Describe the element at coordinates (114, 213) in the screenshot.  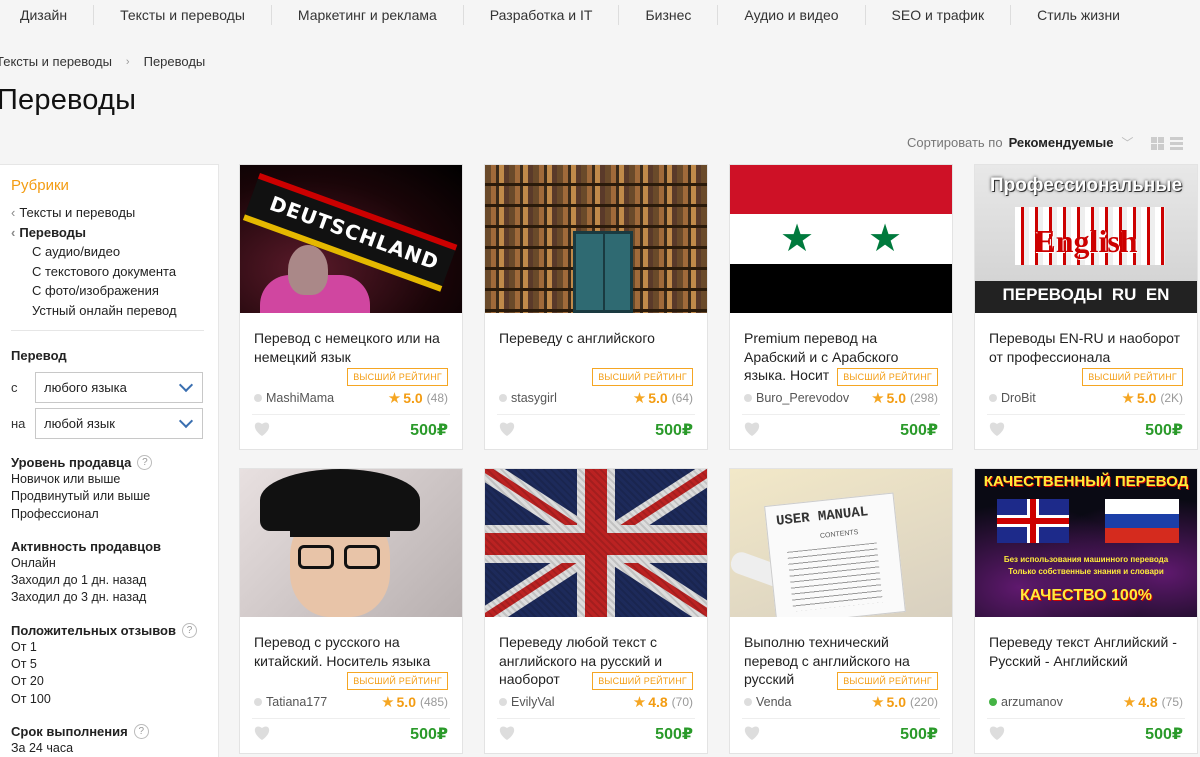
I see `sidebar-cat-parent: ‹ Тексты и переводы` at that location.